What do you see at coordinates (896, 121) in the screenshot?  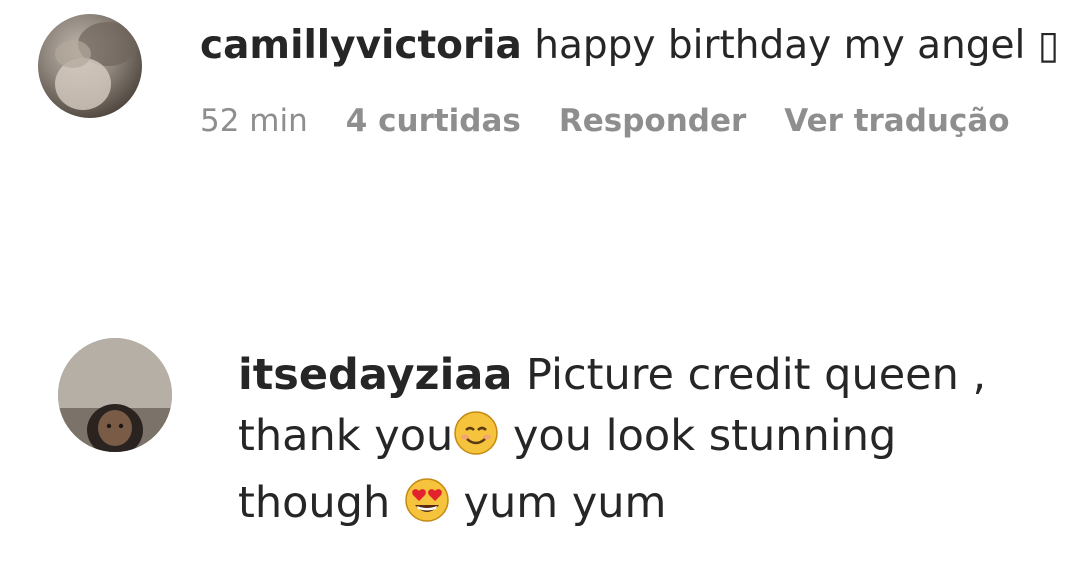 I see `translate-button: Ver tradução` at bounding box center [896, 121].